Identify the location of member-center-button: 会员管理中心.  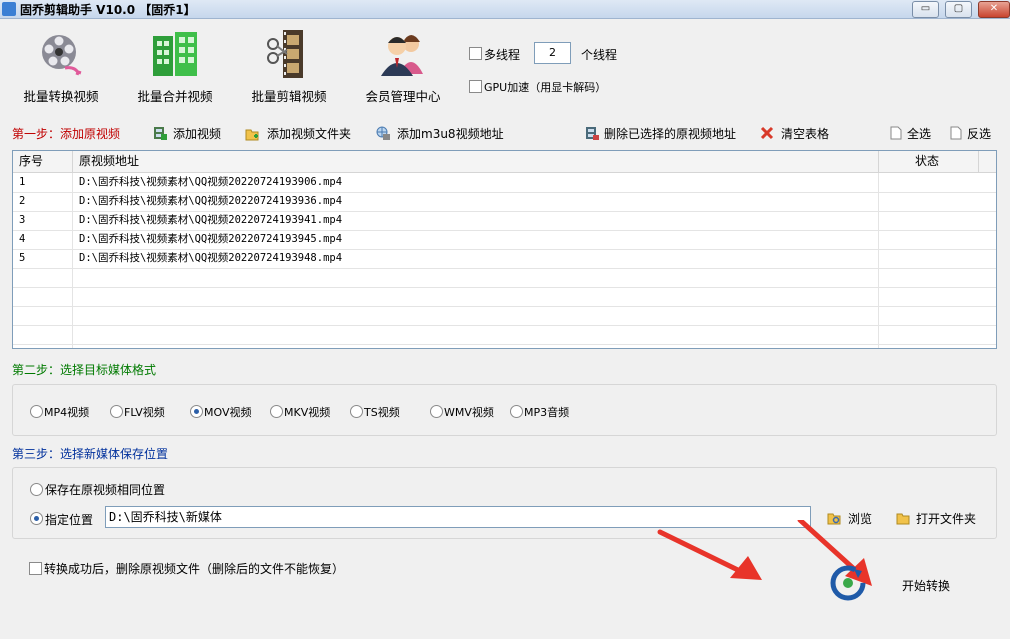
(403, 68).